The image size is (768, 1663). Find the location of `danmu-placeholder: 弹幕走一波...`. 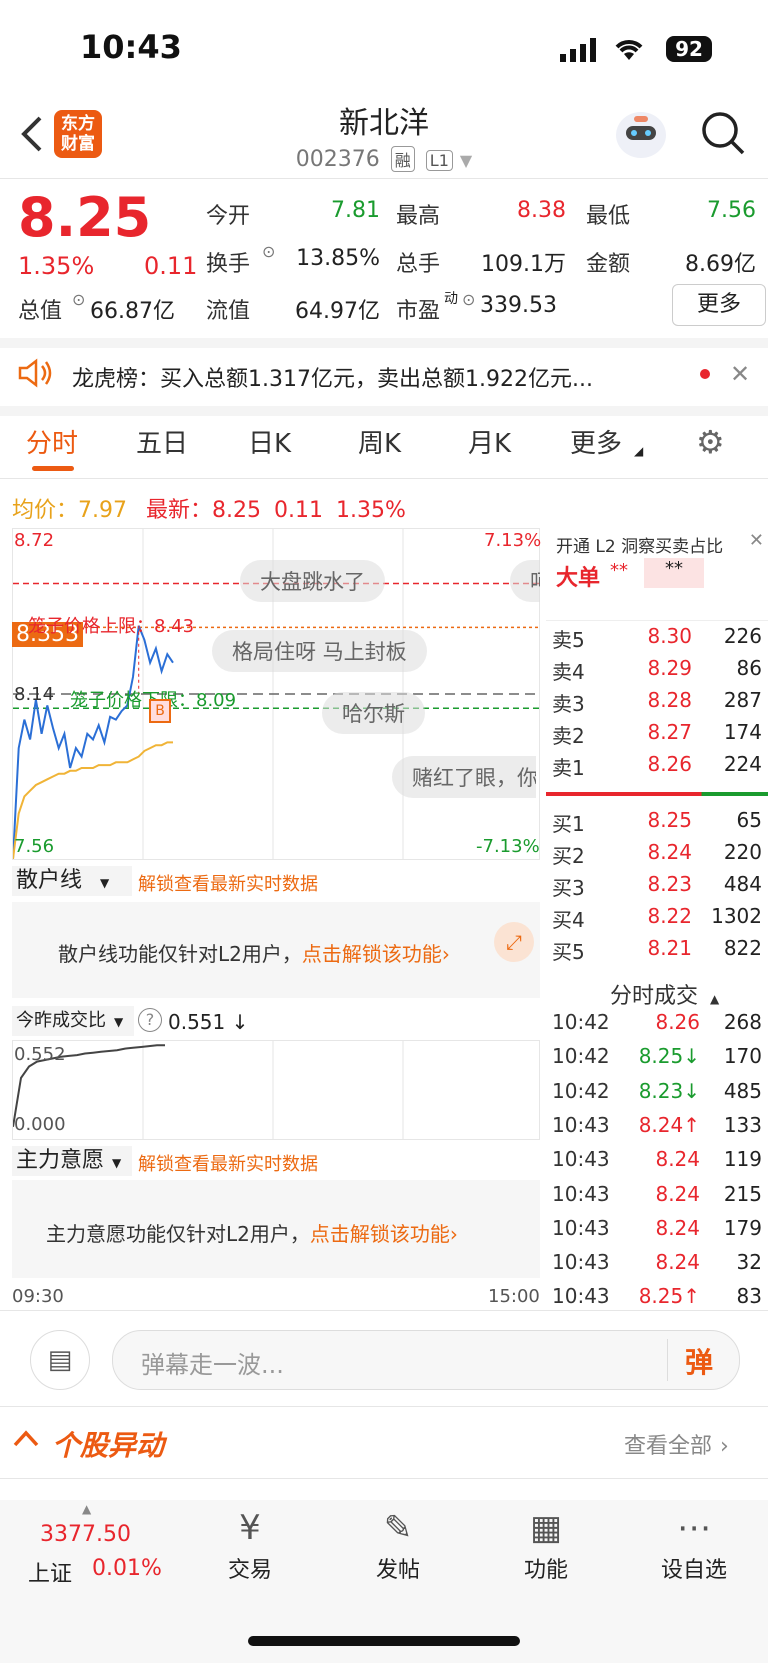

danmu-placeholder: 弹幕走一波... is located at coordinates (212, 1365).